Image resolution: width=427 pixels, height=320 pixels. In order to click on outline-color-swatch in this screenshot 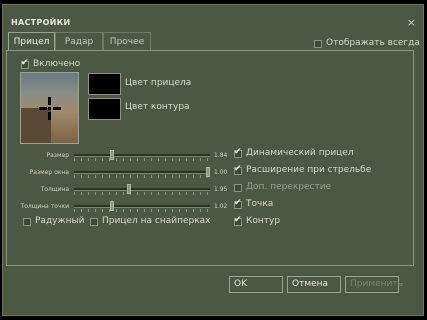, I will do `click(104, 109)`.